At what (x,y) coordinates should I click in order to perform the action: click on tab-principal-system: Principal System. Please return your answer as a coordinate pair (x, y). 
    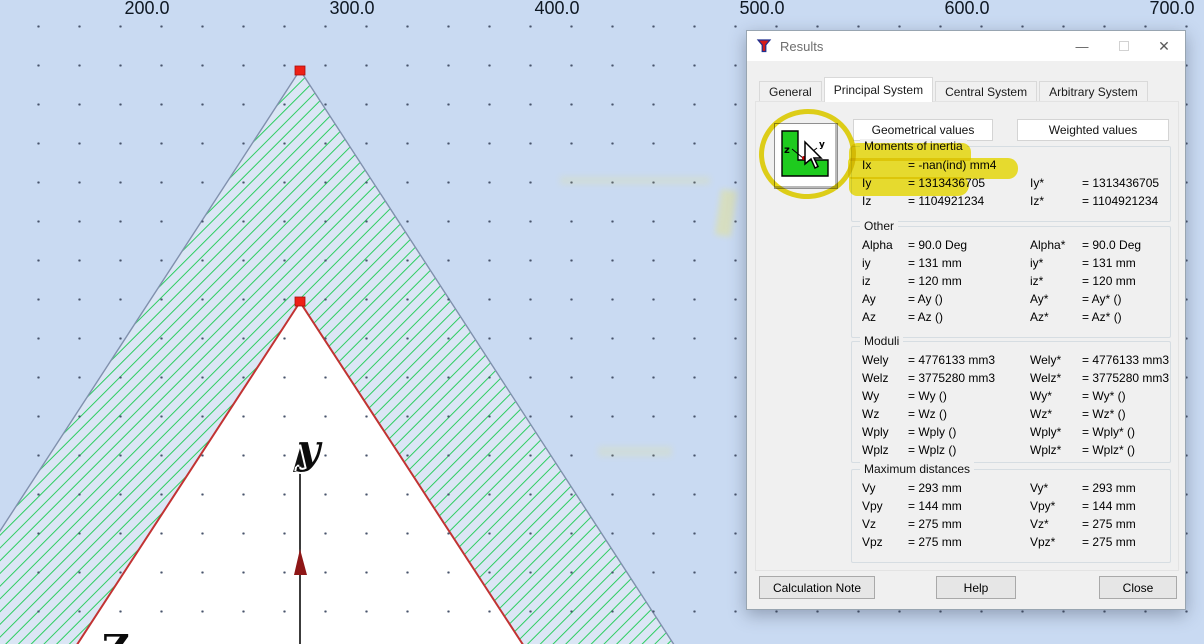
    Looking at the image, I should click on (878, 89).